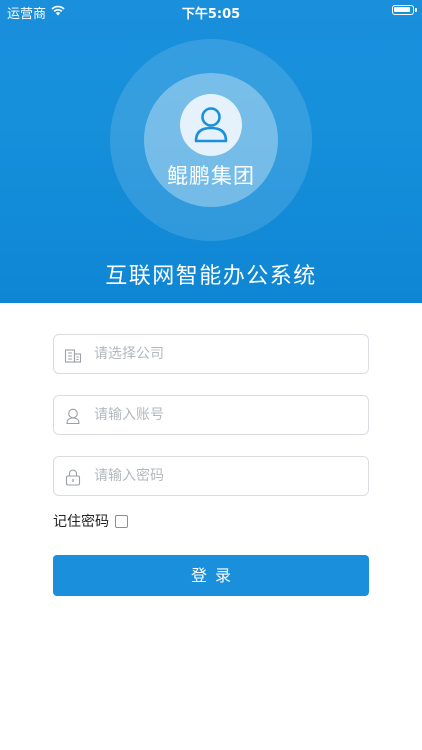 Image resolution: width=422 pixels, height=750 pixels. I want to click on login-button: 登录, so click(211, 575).